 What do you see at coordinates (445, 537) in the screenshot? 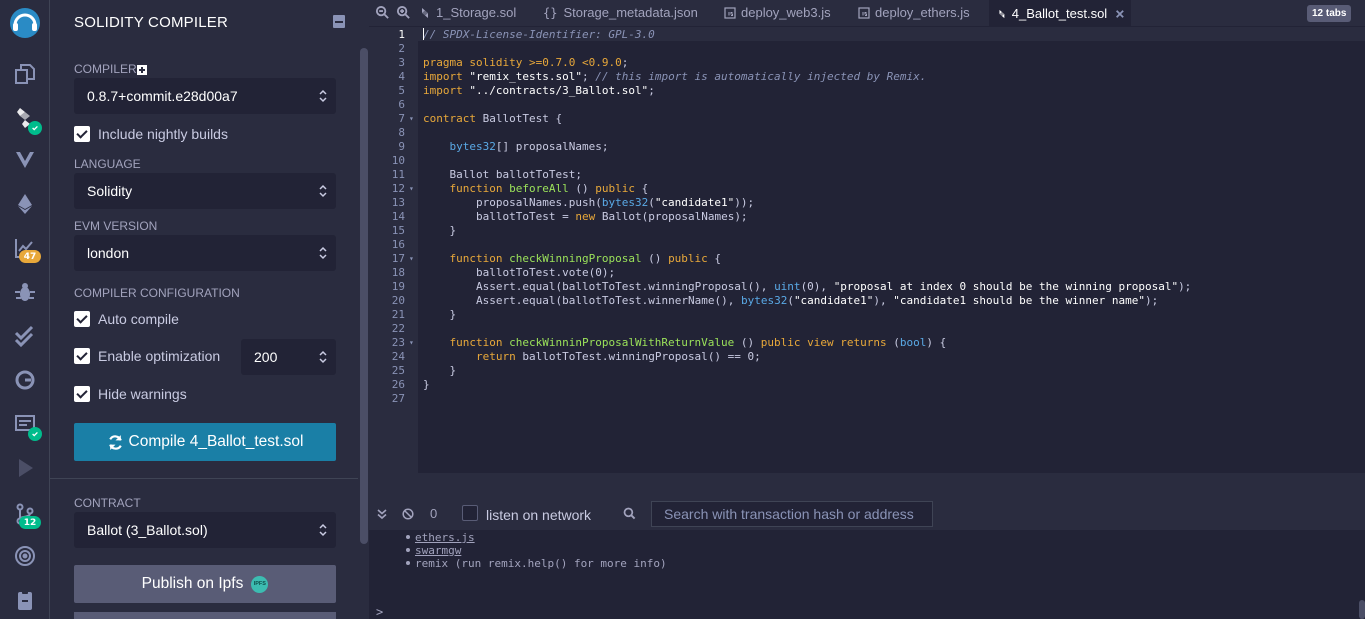
I see `ethers-link: ethers.js` at bounding box center [445, 537].